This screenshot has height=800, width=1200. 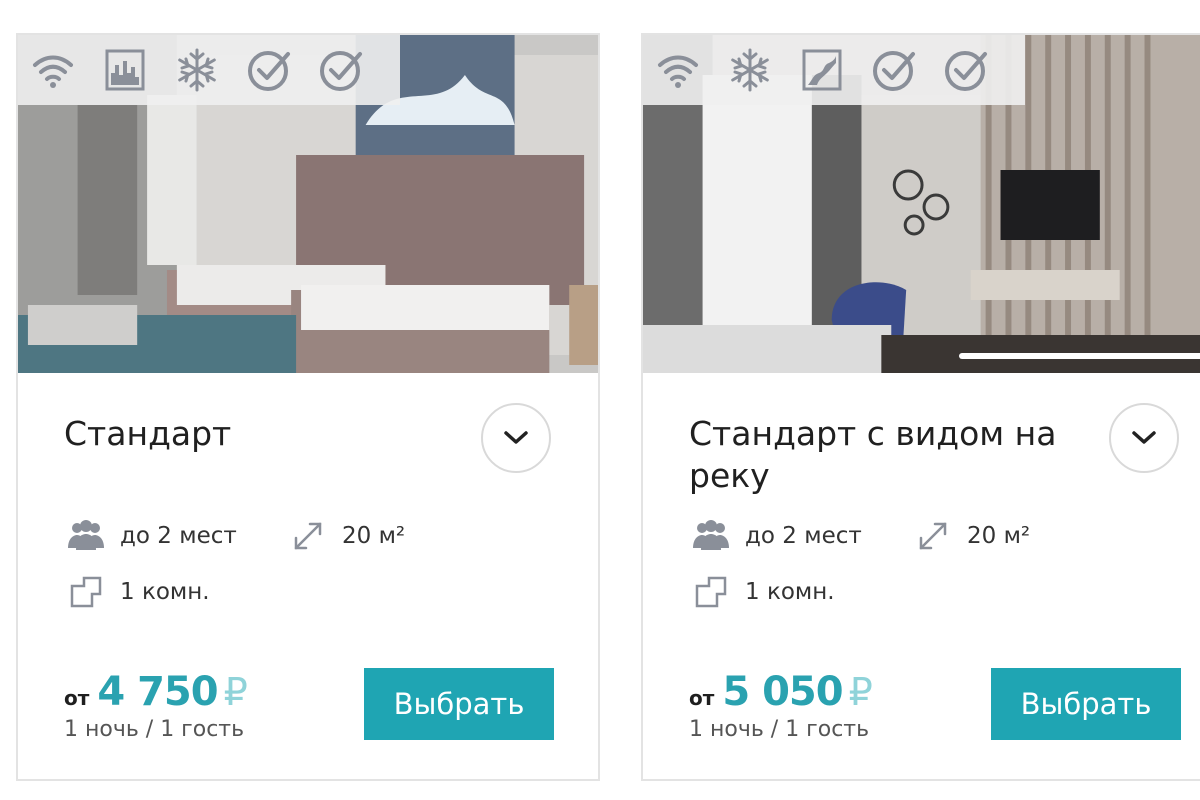 What do you see at coordinates (782, 692) in the screenshot?
I see `price-value: 5 050` at bounding box center [782, 692].